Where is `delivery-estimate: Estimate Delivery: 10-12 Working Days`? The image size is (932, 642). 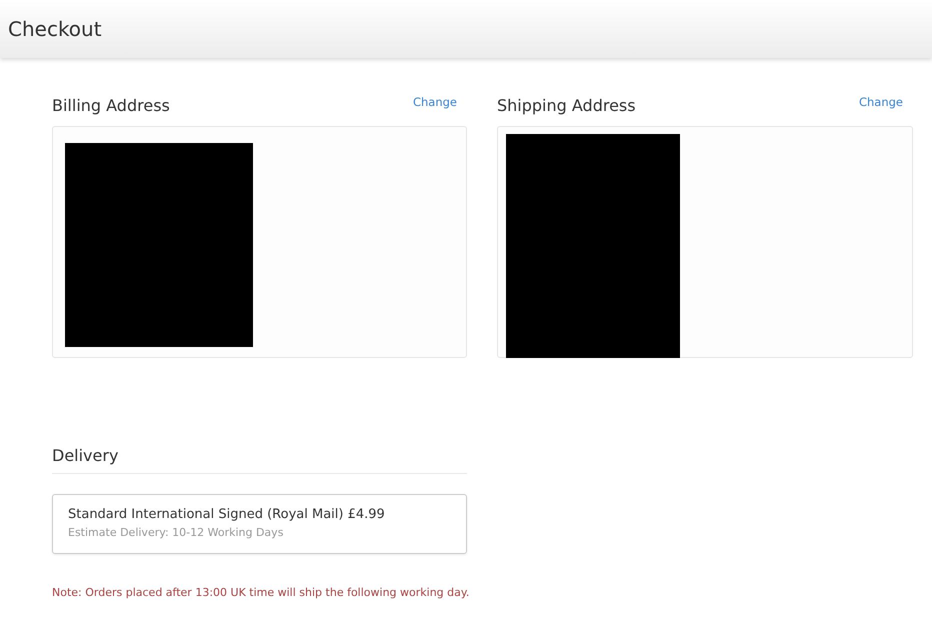 delivery-estimate: Estimate Delivery: 10-12 Working Days is located at coordinates (176, 532).